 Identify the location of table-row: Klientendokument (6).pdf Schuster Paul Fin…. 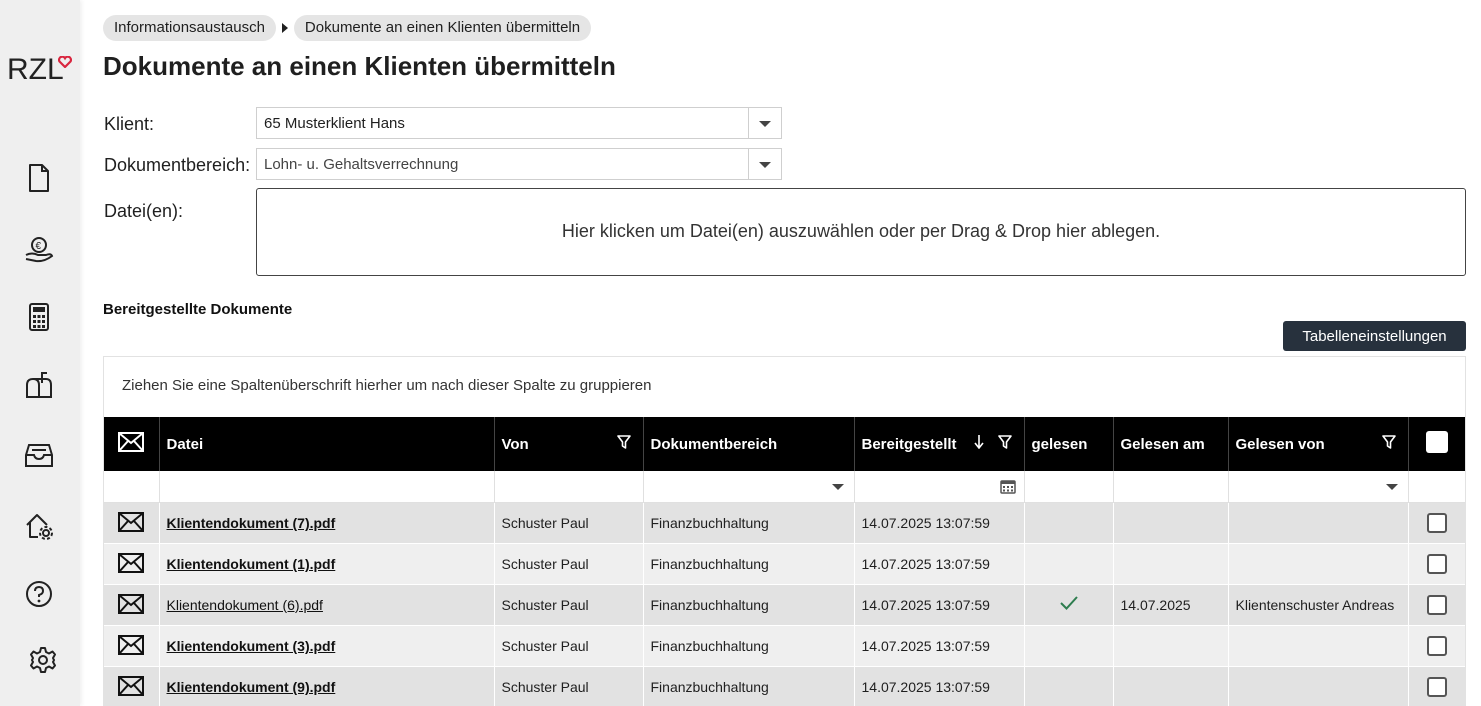
(784, 605).